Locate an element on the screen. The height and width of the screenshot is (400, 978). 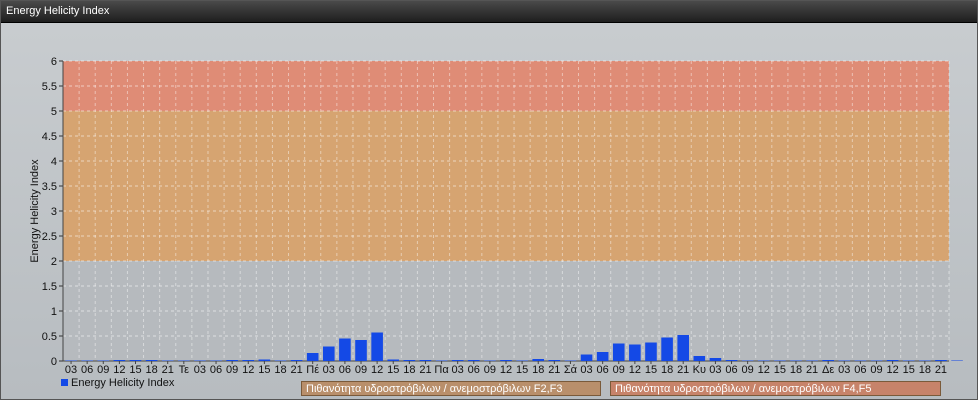
y-tick-label: 0 is located at coordinates (54, 362).